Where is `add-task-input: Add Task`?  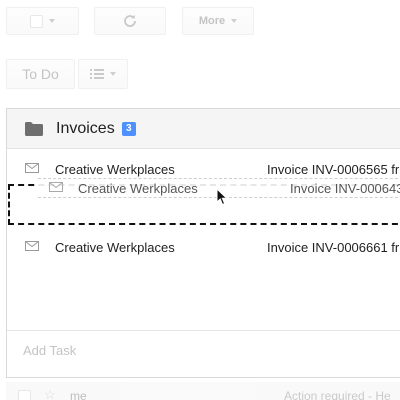 add-task-input: Add Task is located at coordinates (49, 350).